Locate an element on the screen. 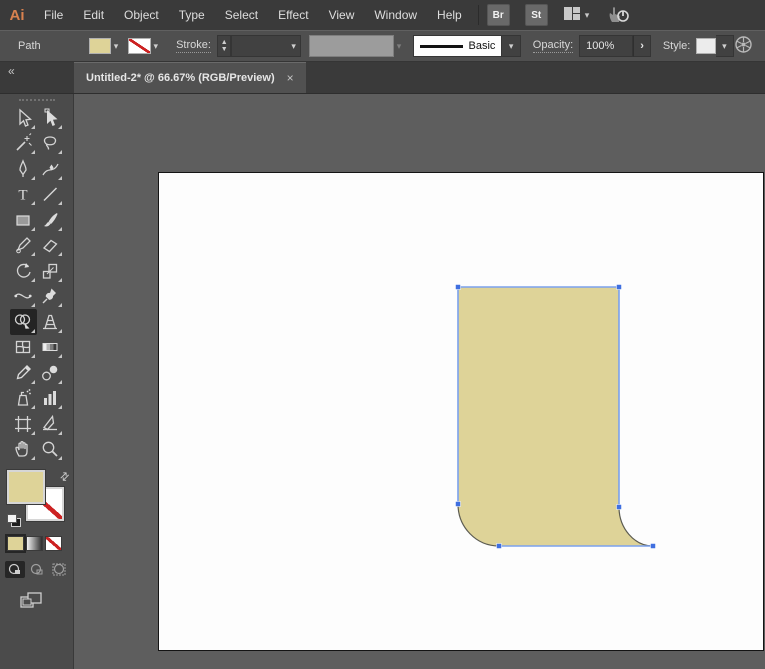 The width and height of the screenshot is (765, 669). brush-definition-field: Basic is located at coordinates (458, 46).